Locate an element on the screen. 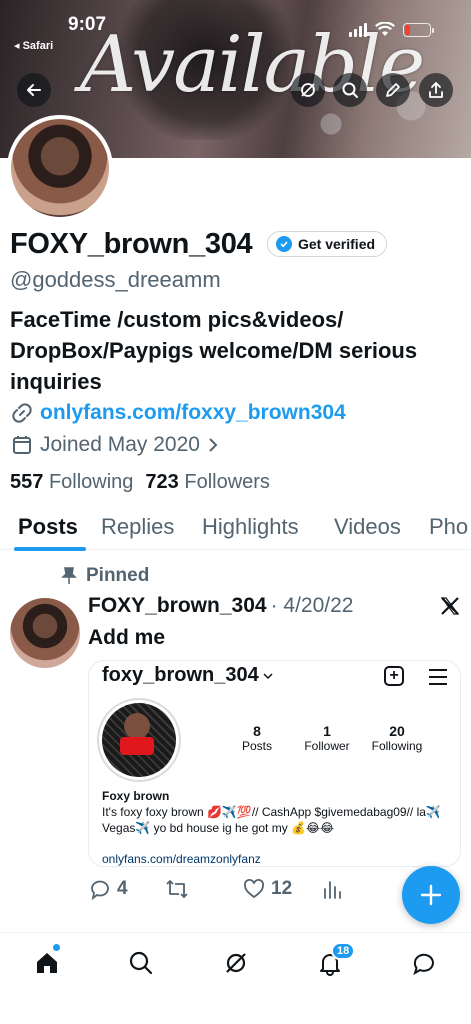 The height and width of the screenshot is (1024, 471). following-count: 557 is located at coordinates (27, 482).